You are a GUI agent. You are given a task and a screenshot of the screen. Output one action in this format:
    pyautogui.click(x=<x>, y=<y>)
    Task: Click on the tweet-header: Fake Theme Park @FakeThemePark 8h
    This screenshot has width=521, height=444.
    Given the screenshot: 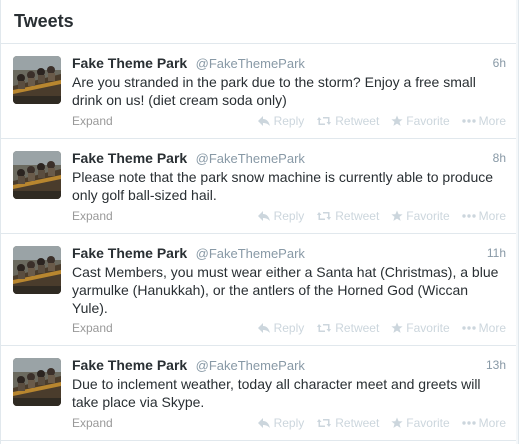 What is the action you would take?
    pyautogui.click(x=289, y=158)
    